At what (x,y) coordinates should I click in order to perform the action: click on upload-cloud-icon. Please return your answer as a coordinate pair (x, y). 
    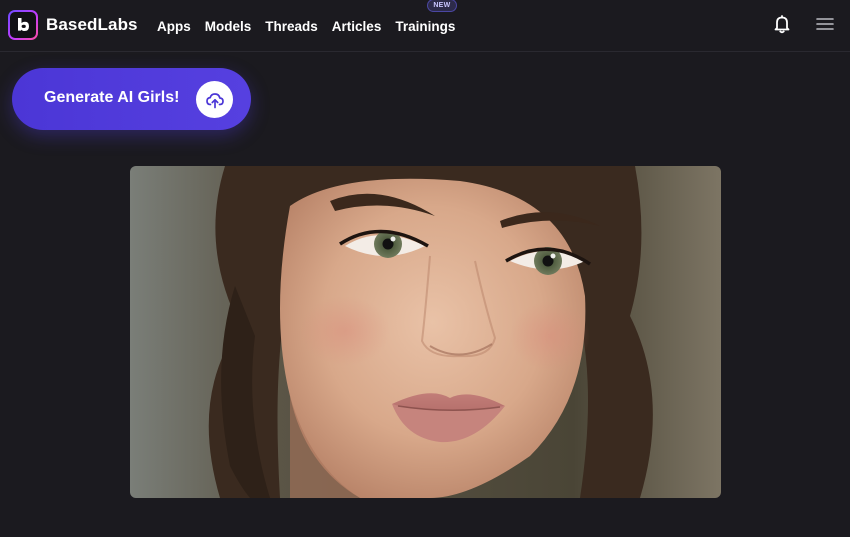
    Looking at the image, I should click on (214, 99).